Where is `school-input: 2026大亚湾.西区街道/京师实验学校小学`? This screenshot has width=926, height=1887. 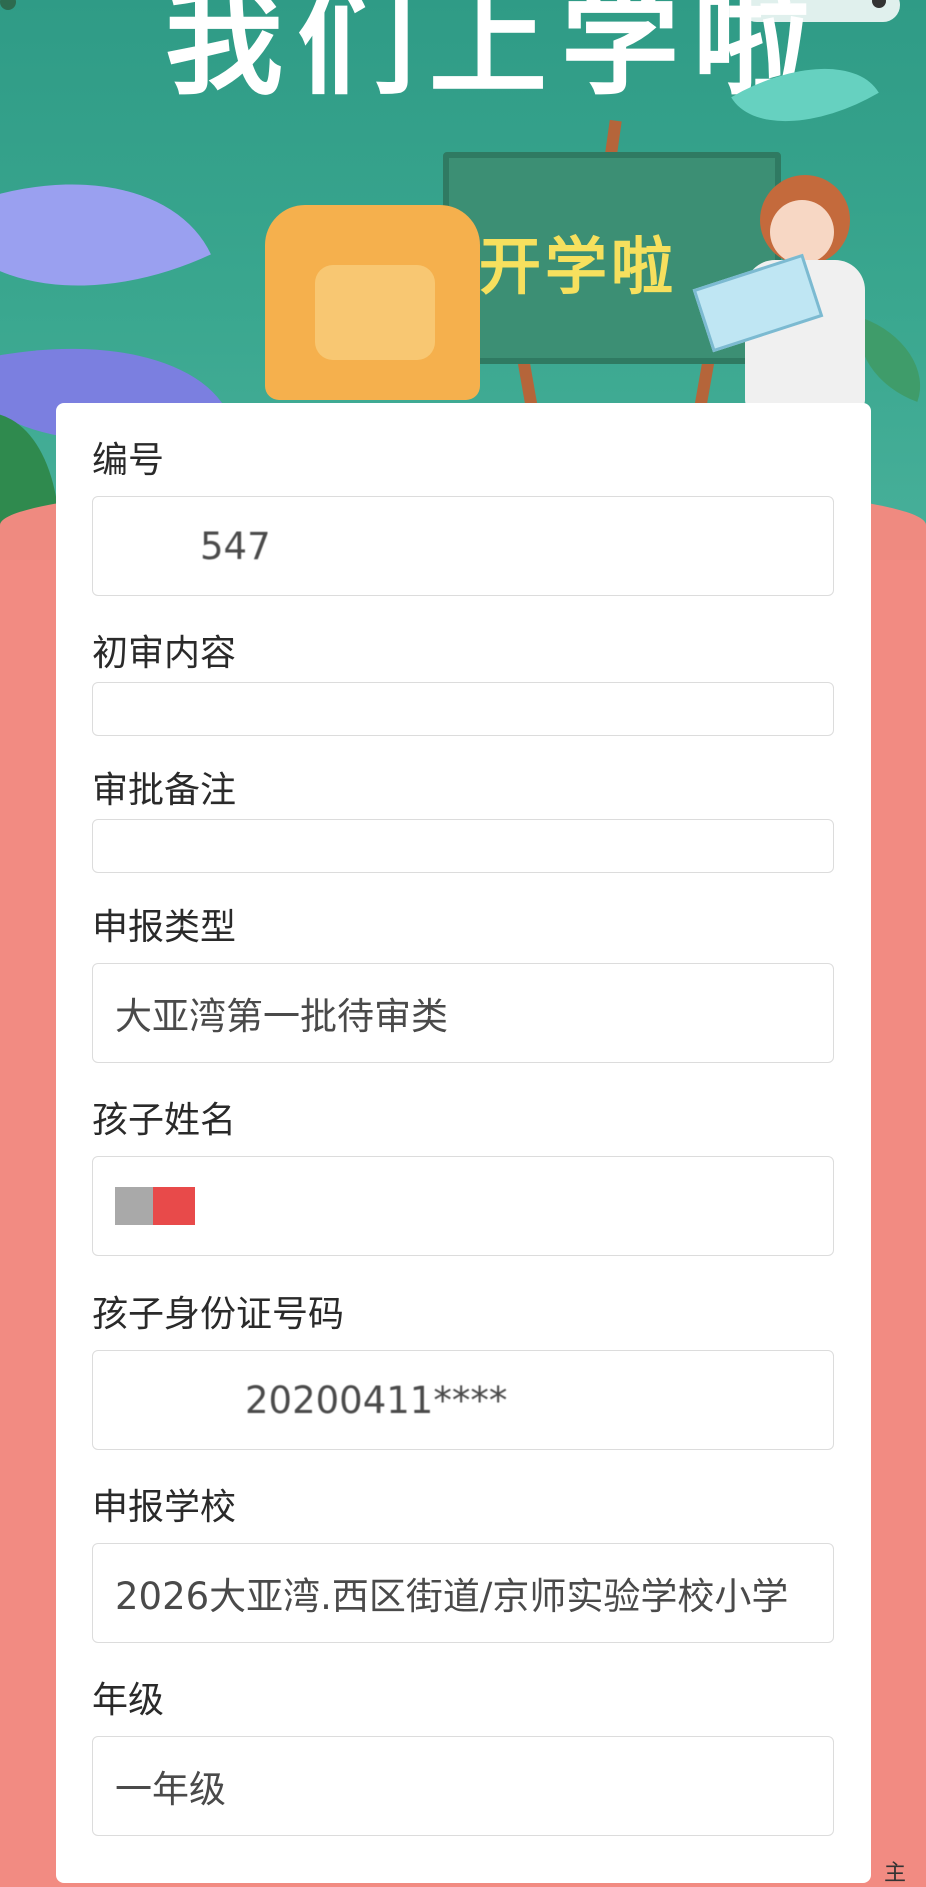
school-input: 2026大亚湾.西区街道/京师实验学校小学 is located at coordinates (463, 1593).